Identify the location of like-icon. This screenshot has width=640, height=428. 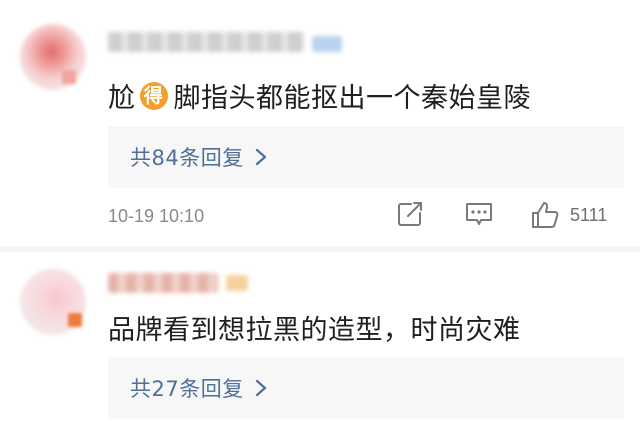
(545, 215).